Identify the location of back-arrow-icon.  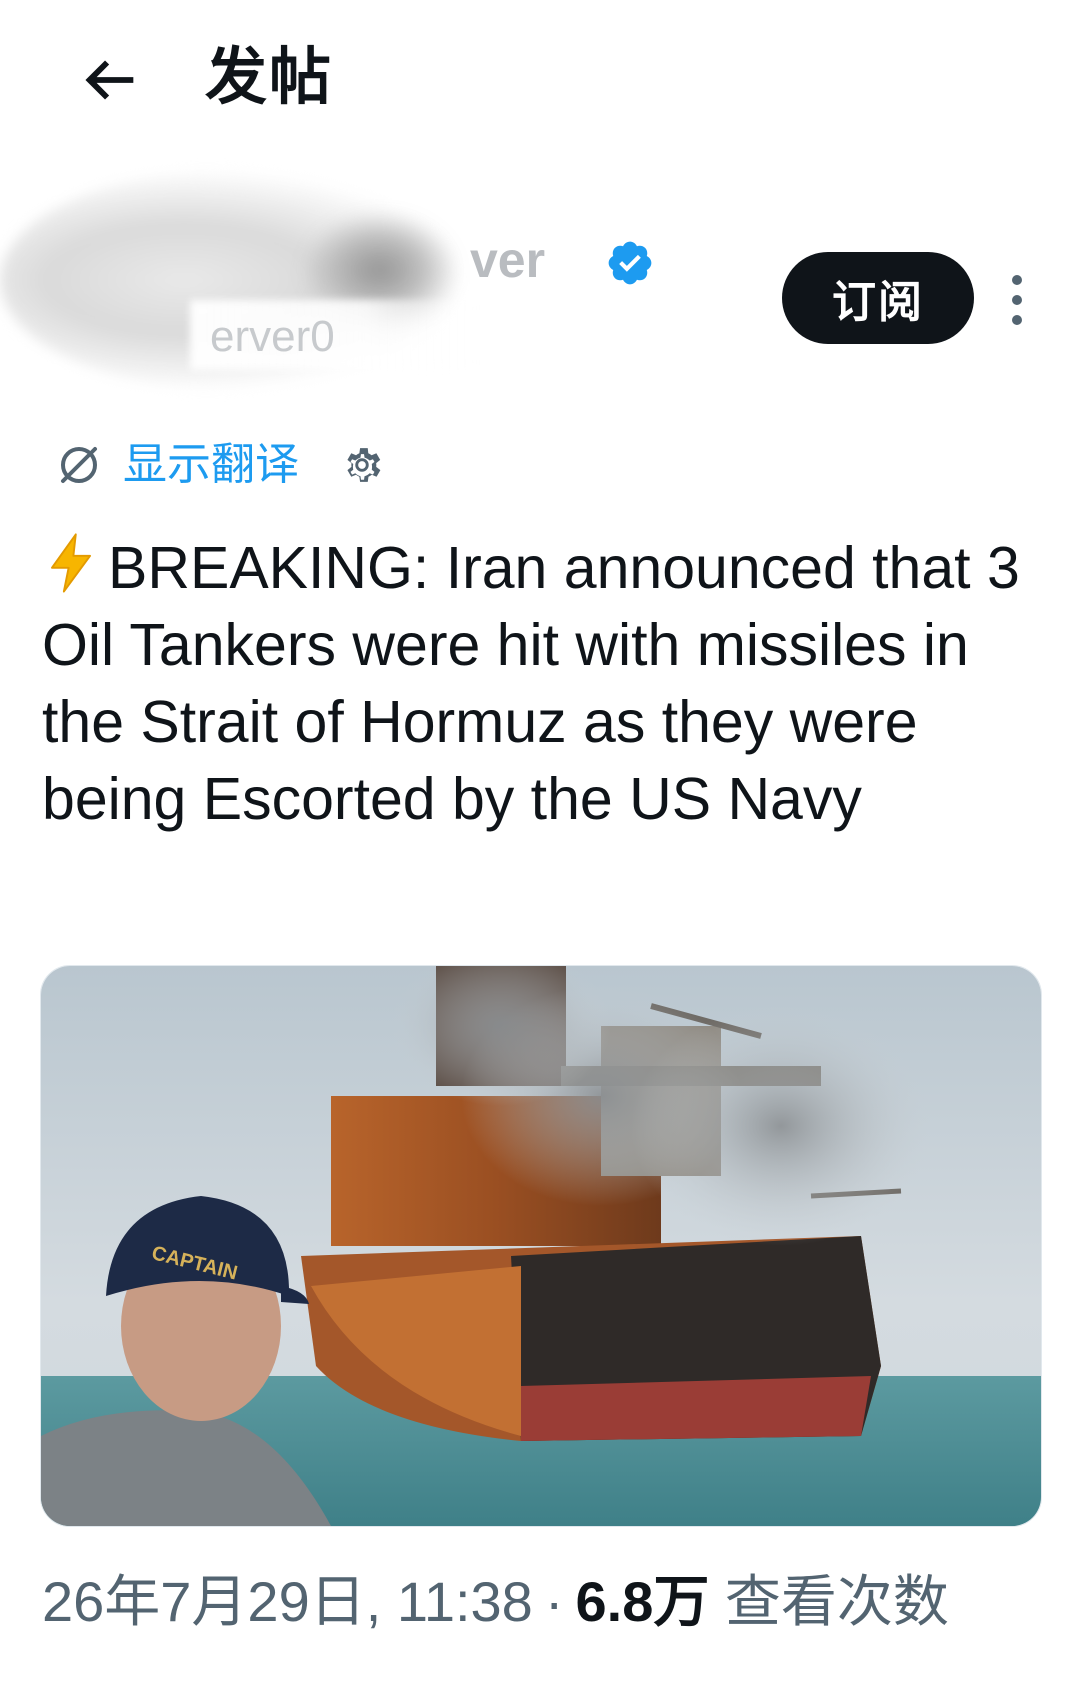
(109, 80).